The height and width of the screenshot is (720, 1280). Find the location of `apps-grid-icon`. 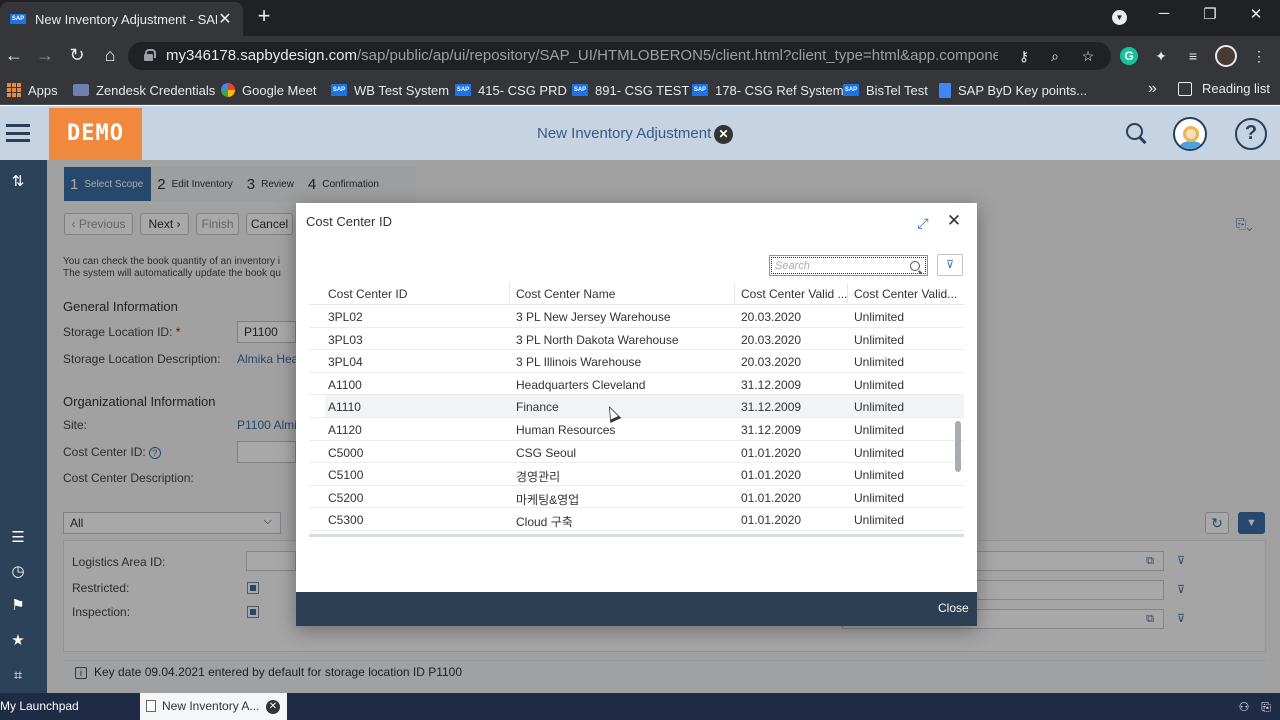

apps-grid-icon is located at coordinates (14, 90).